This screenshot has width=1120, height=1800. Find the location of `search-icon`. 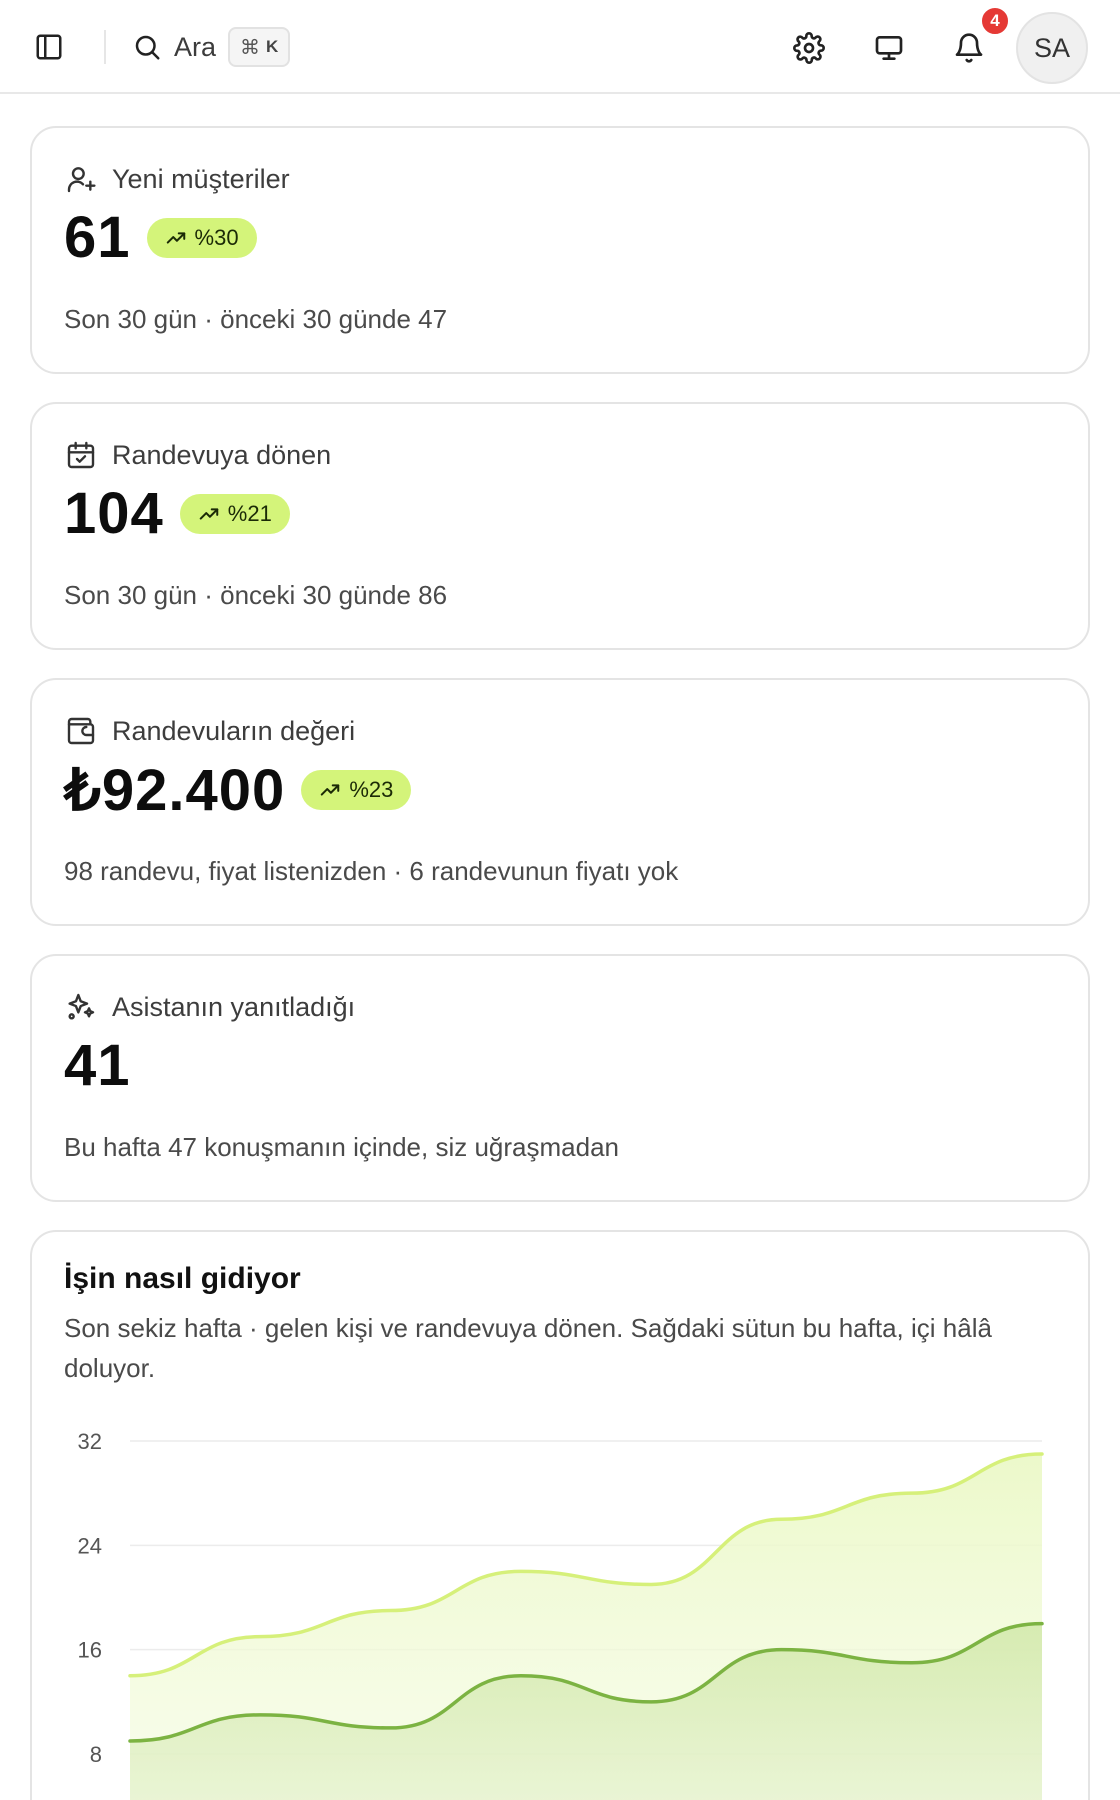

search-icon is located at coordinates (147, 47).